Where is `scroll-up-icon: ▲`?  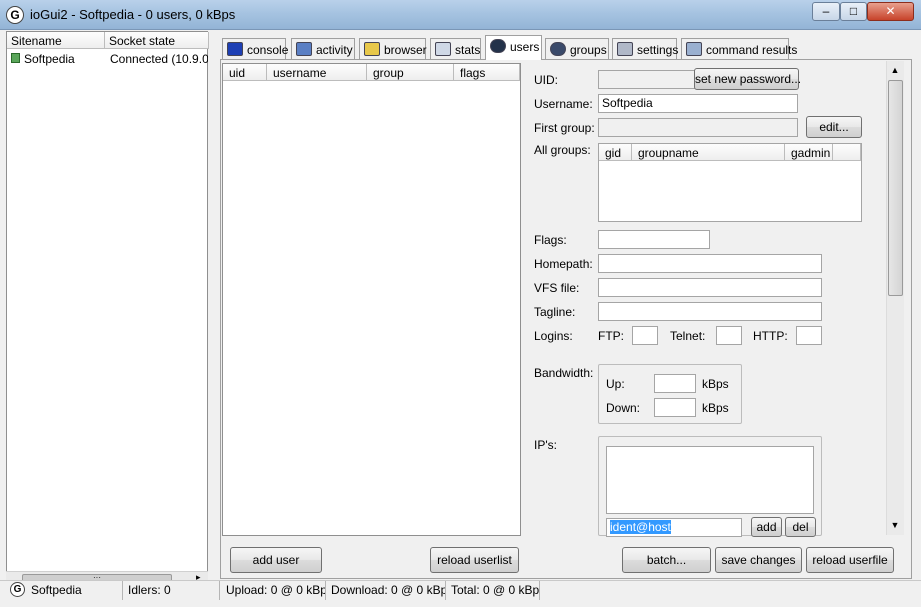 scroll-up-icon: ▲ is located at coordinates (895, 70).